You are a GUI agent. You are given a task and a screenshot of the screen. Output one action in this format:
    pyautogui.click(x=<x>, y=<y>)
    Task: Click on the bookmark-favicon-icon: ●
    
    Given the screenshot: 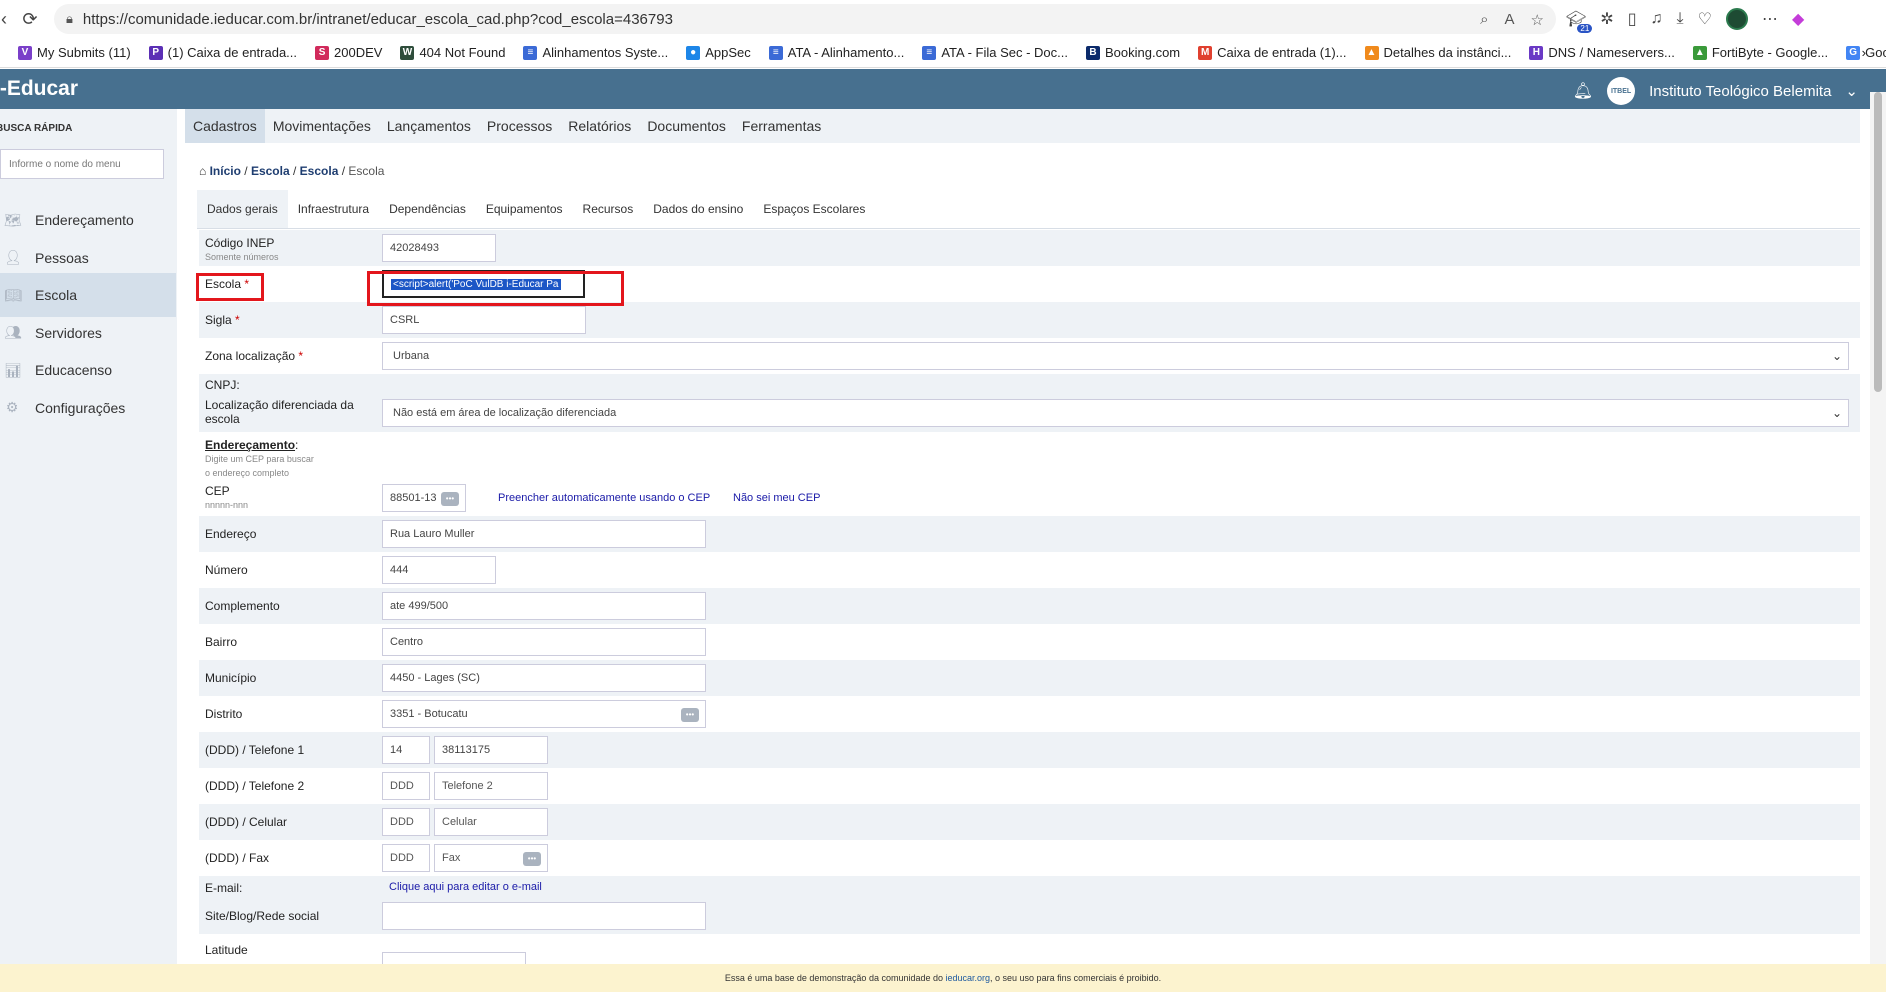 What is the action you would take?
    pyautogui.click(x=693, y=52)
    